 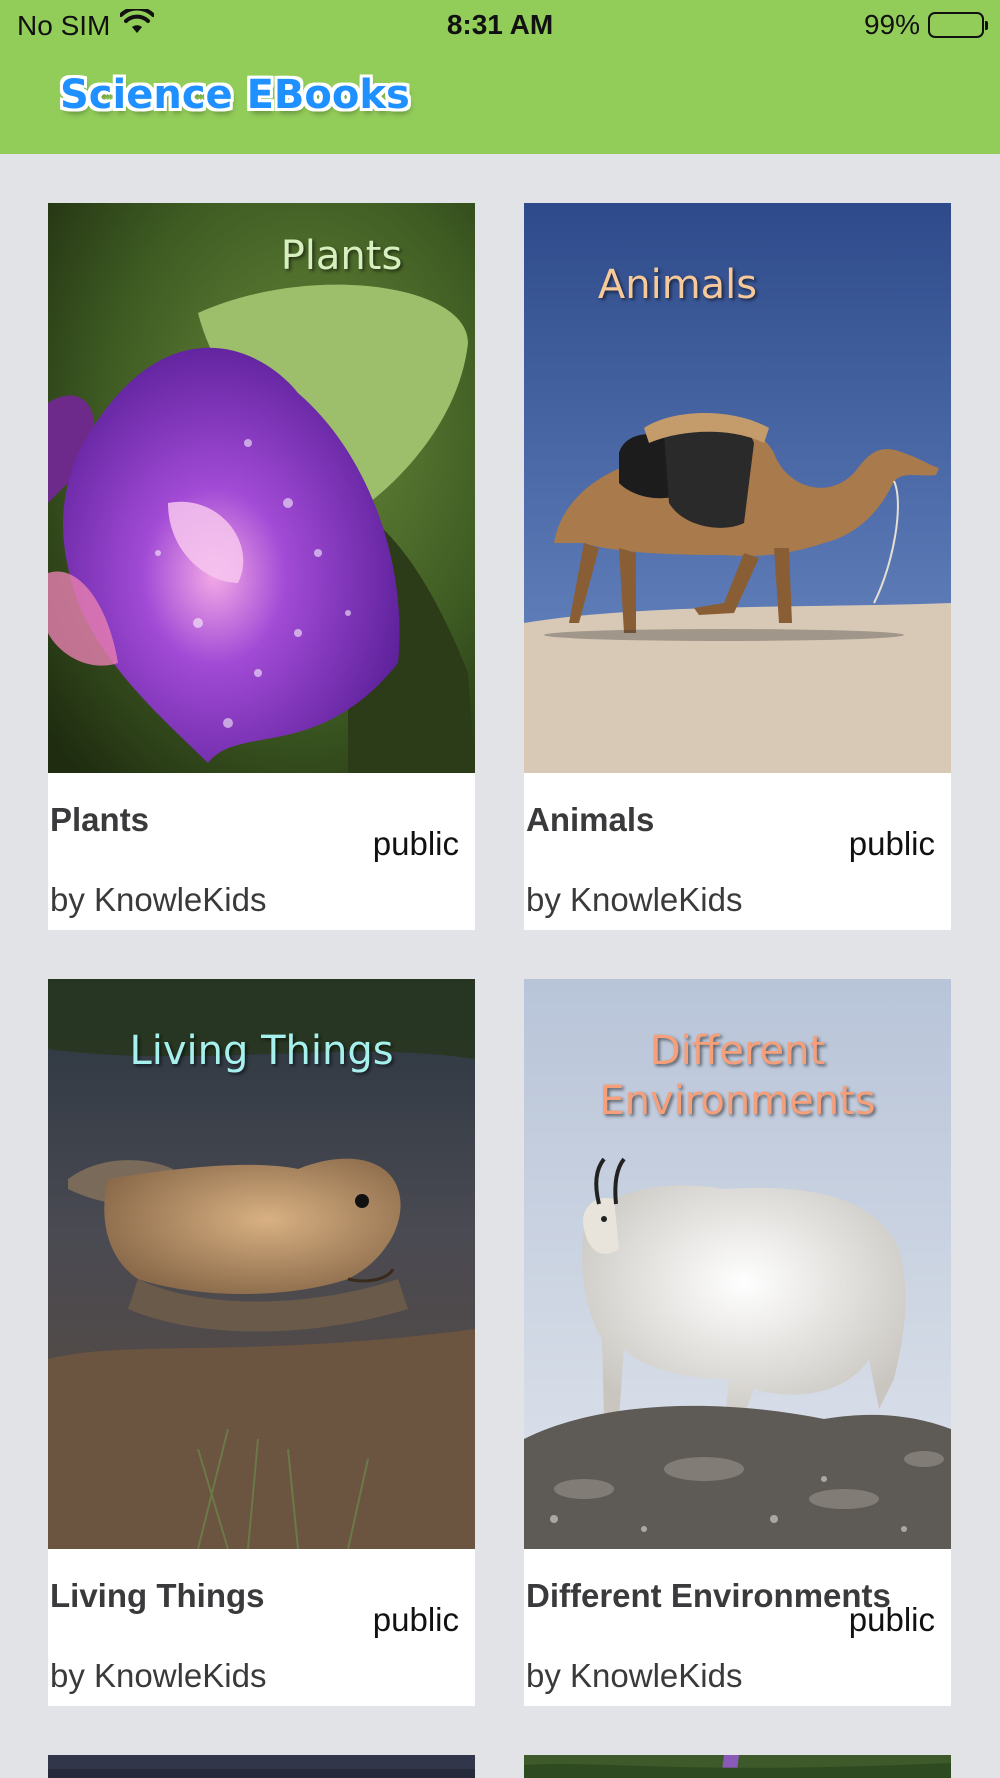 I want to click on book-cover-different-environments: Different Environments, so click(x=737, y=1264).